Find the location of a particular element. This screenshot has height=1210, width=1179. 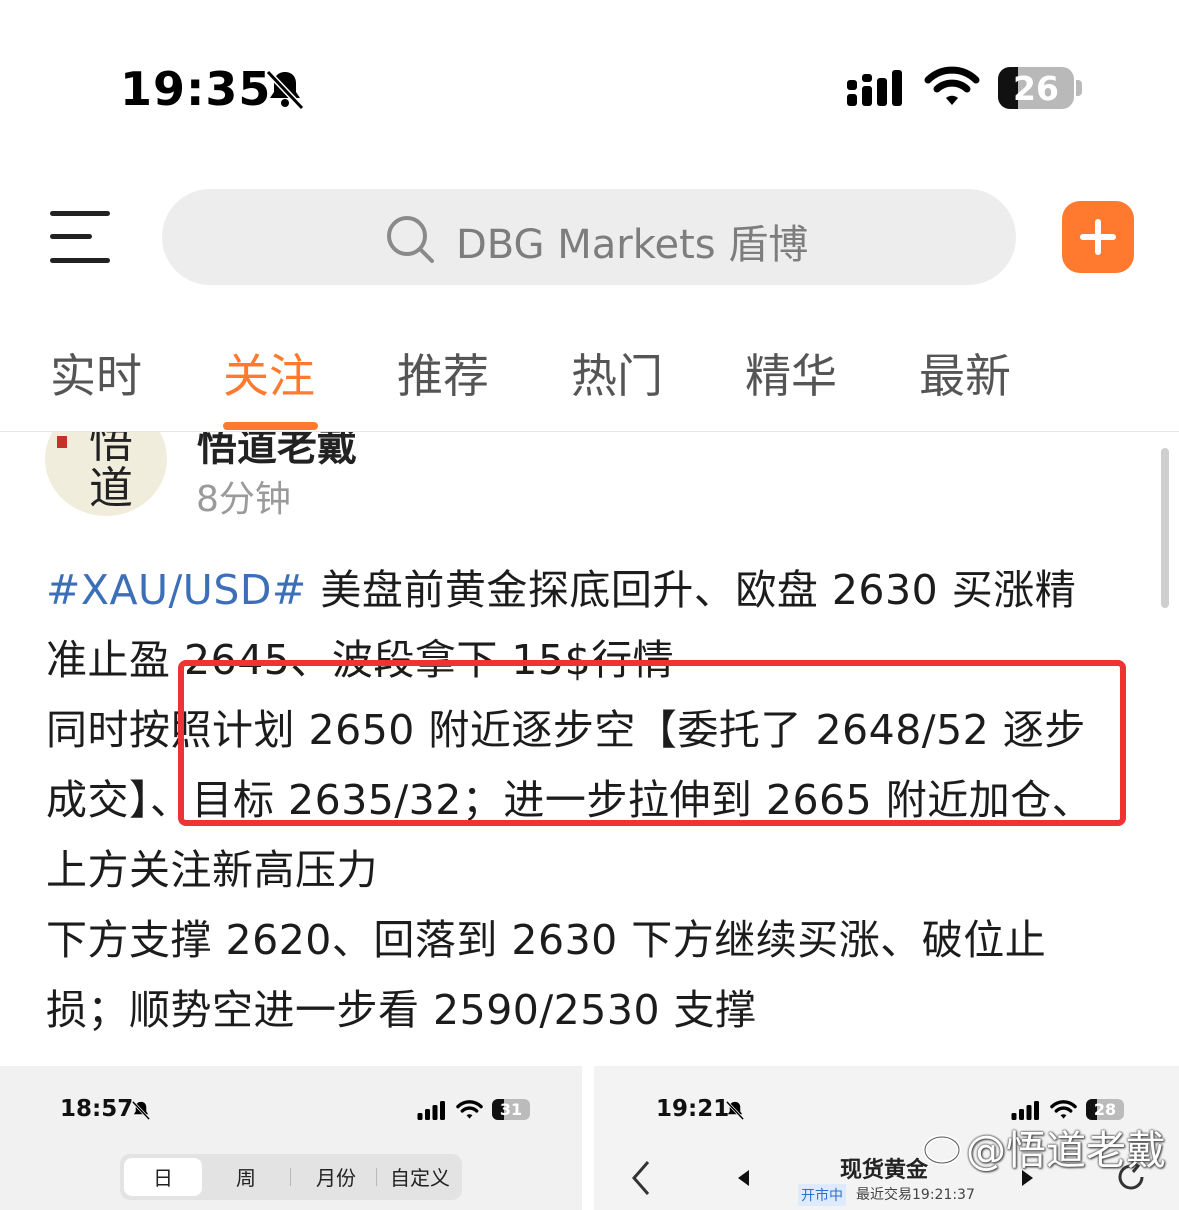

battery-percent: 26 is located at coordinates (1036, 88).